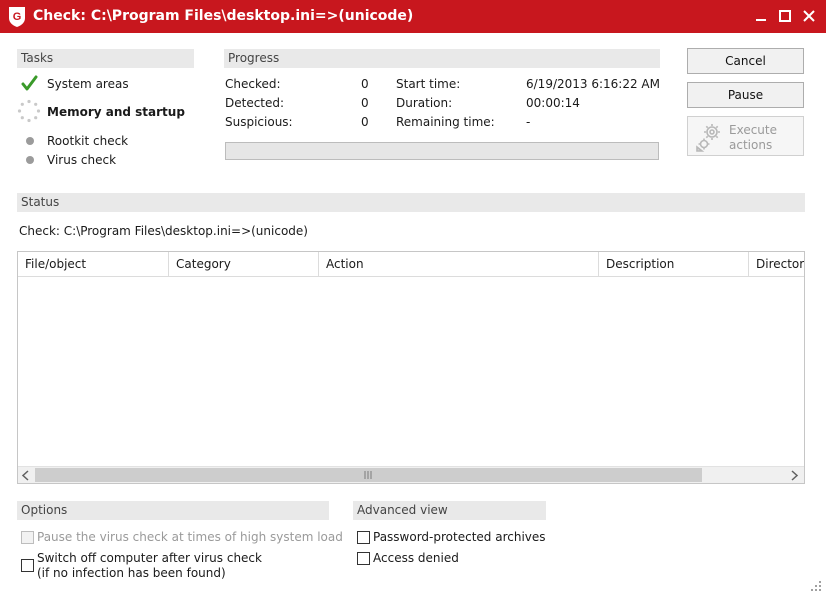 The image size is (826, 596). What do you see at coordinates (745, 95) in the screenshot?
I see `pause-button: Pause` at bounding box center [745, 95].